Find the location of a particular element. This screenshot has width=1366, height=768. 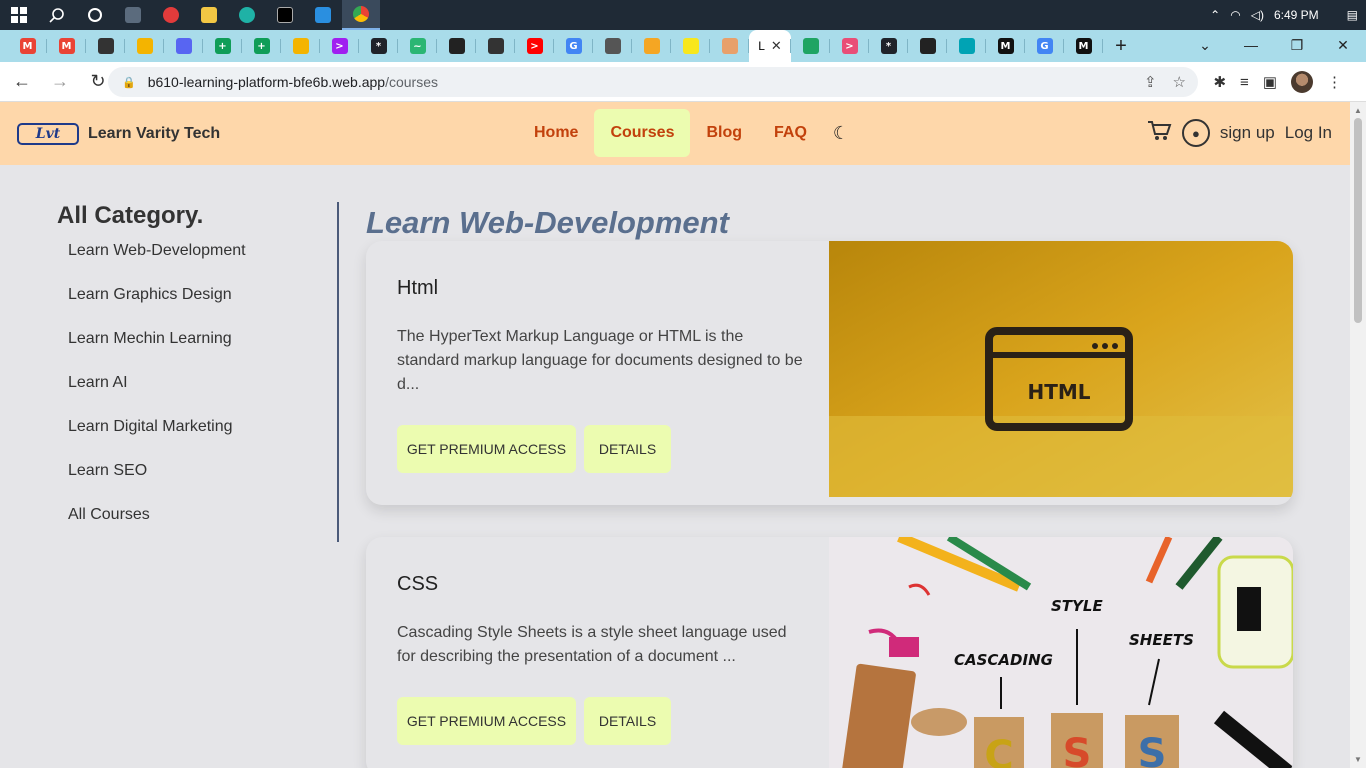

share-icon: ⇪ is located at coordinates (1150, 82).